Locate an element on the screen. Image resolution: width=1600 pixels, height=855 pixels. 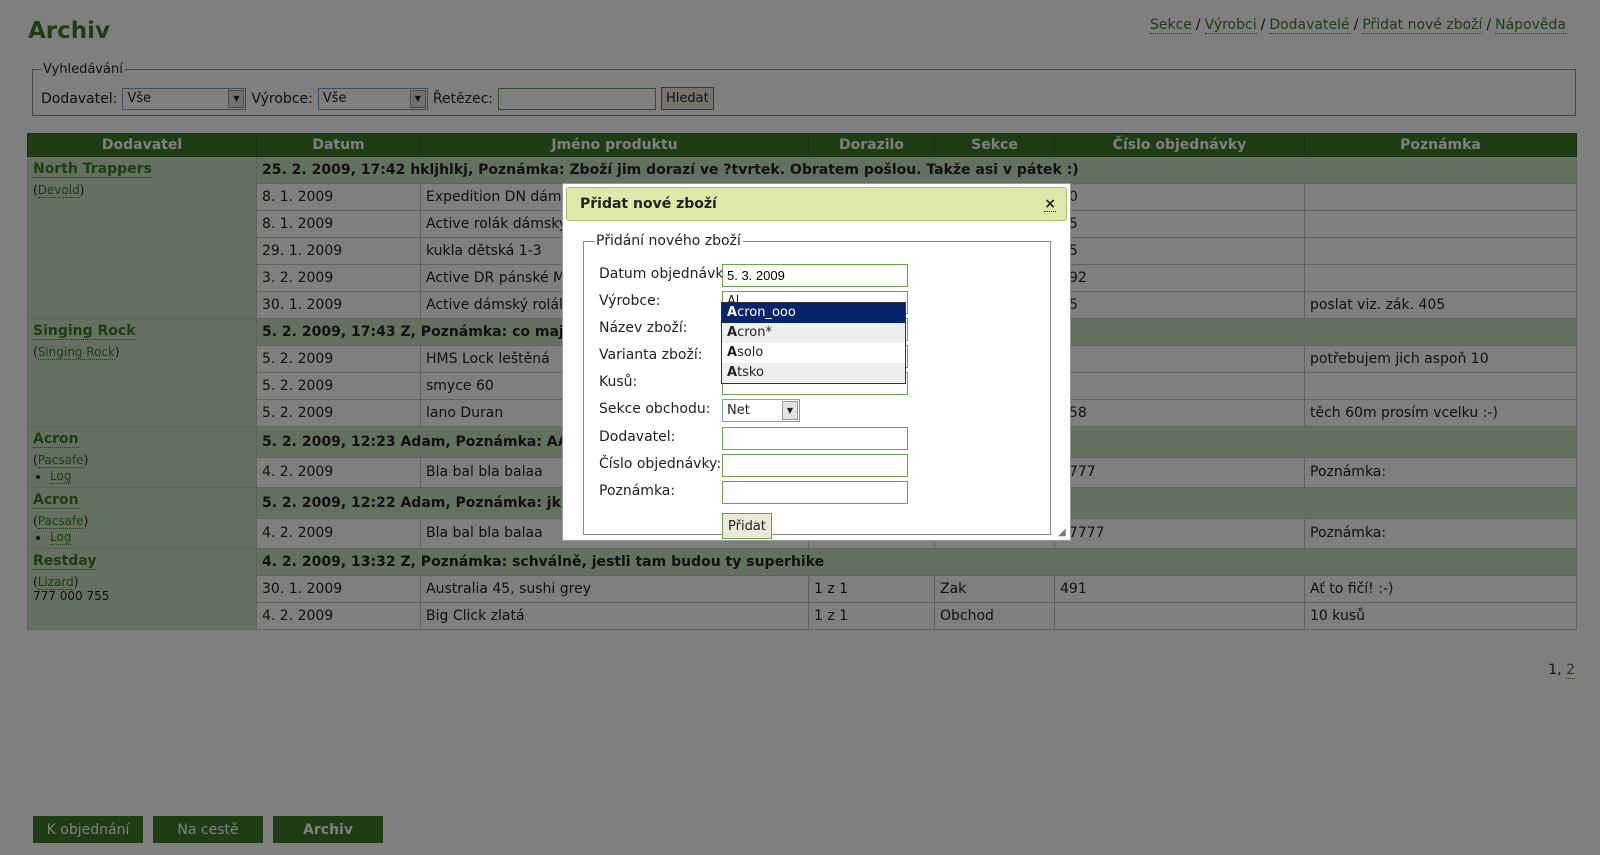
order-number-label: Číslo objednávky: is located at coordinates (660, 464).